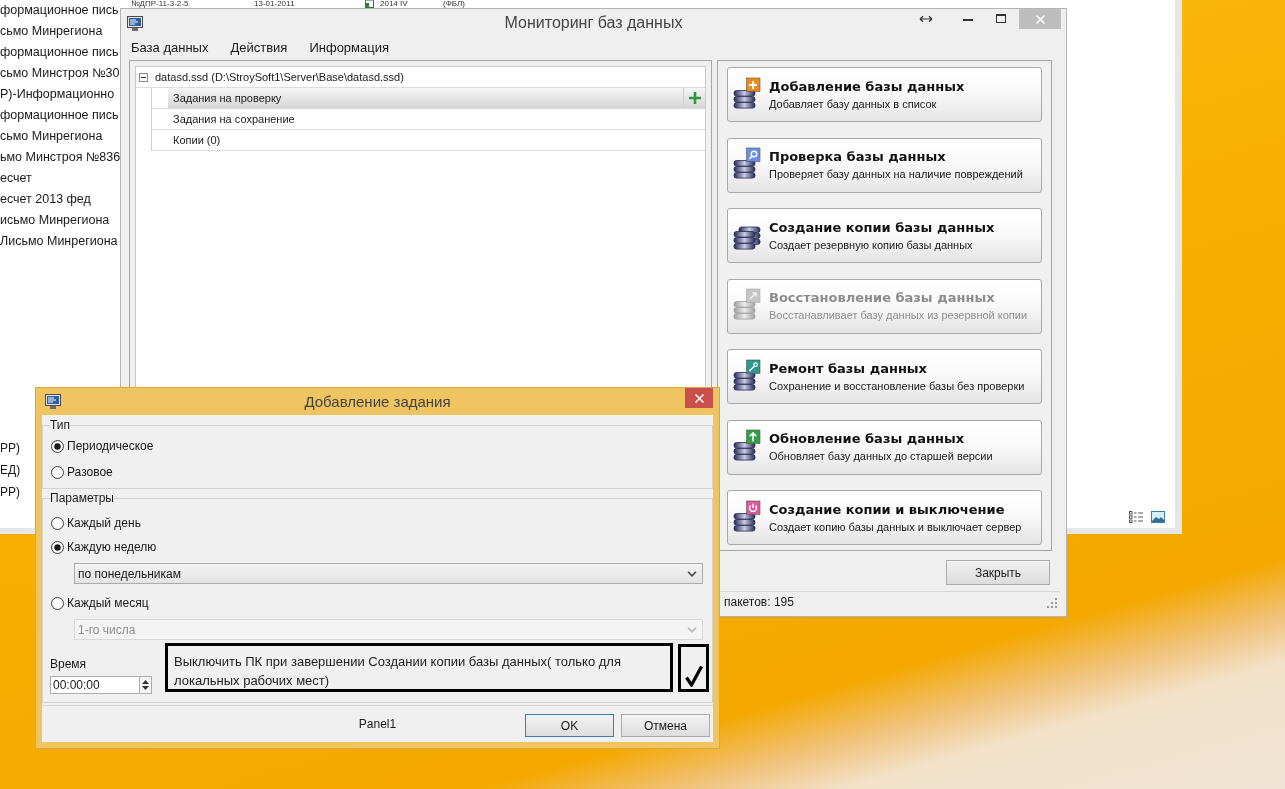 This screenshot has width=1285, height=789. I want to click on file-name: Р)-Информационно, so click(57, 94).